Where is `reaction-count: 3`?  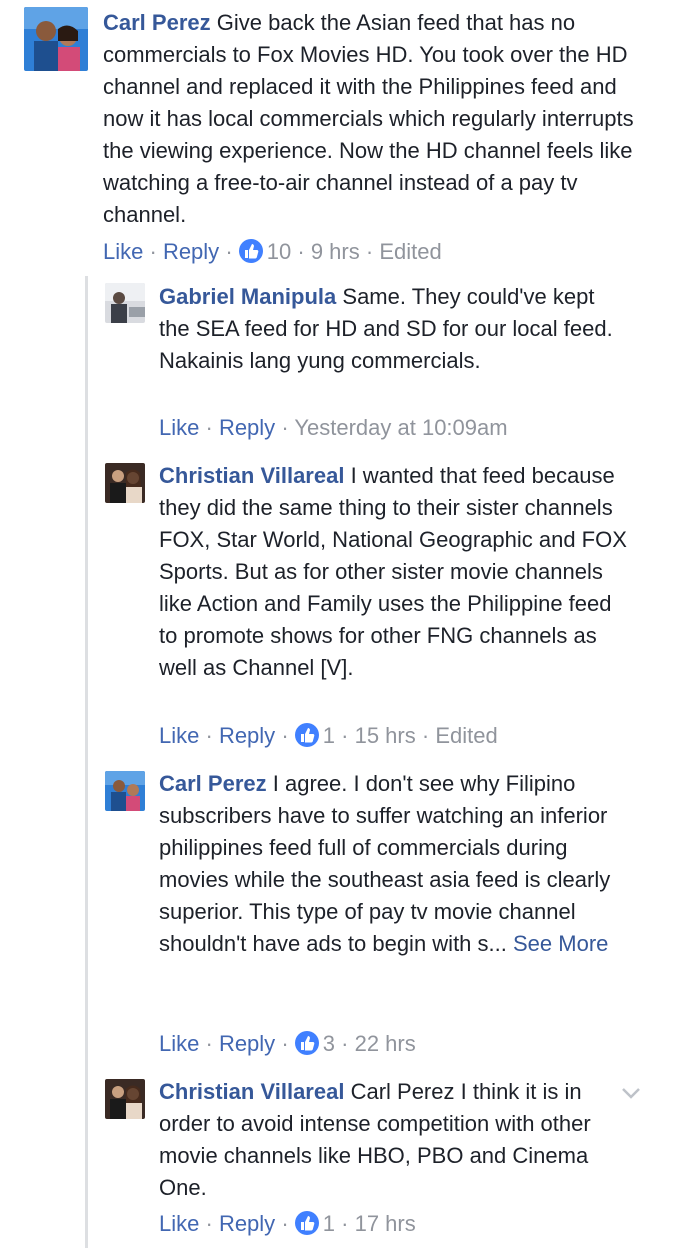 reaction-count: 3 is located at coordinates (329, 1043).